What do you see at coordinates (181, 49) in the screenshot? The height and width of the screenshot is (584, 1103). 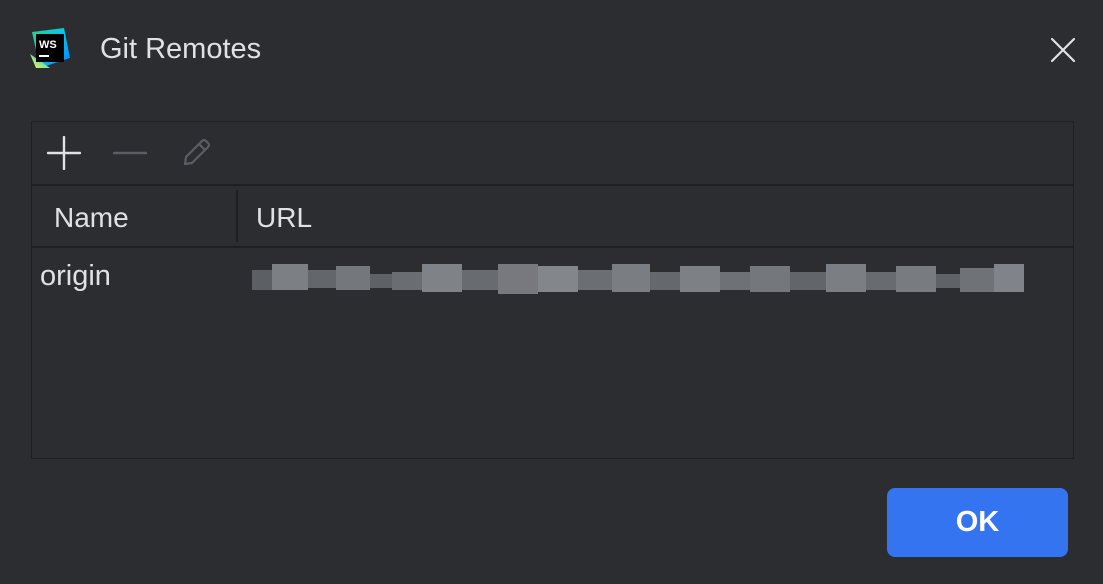 I see `dialog-title: Git Remotes` at bounding box center [181, 49].